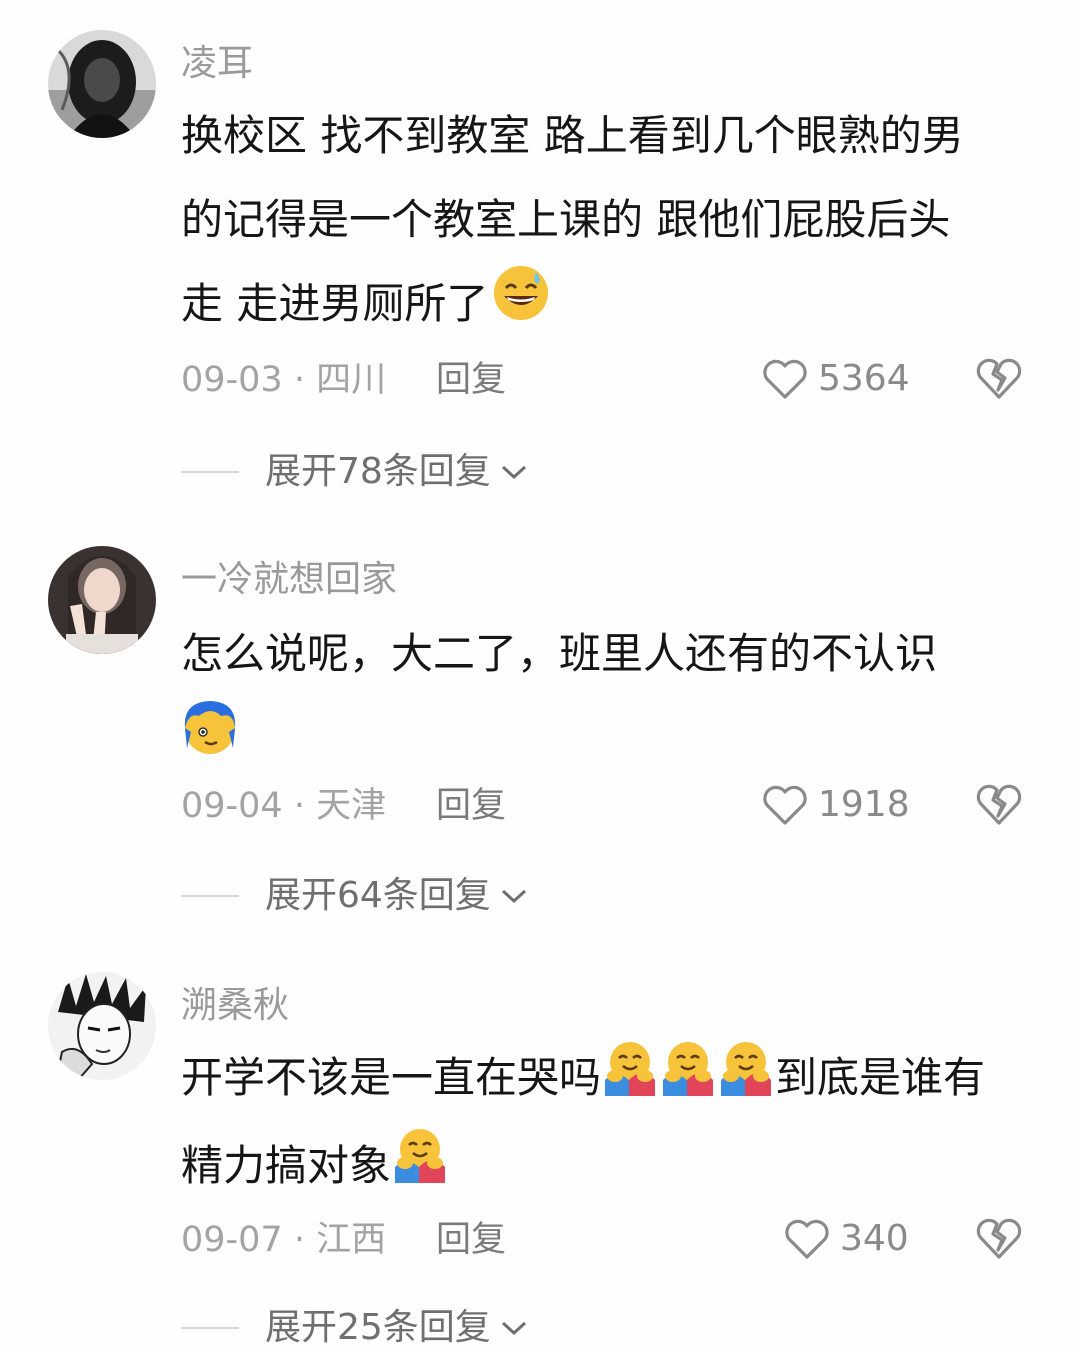 Image resolution: width=1080 pixels, height=1352 pixels. What do you see at coordinates (378, 471) in the screenshot?
I see `expand-replies-label: 展开78条回复` at bounding box center [378, 471].